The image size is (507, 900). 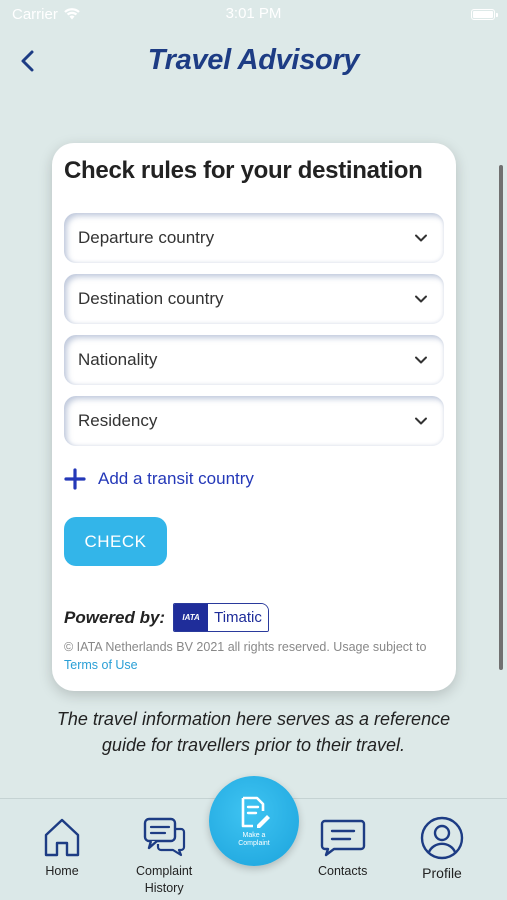 What do you see at coordinates (115, 617) in the screenshot?
I see `powered-by-label: Powered by:` at bounding box center [115, 617].